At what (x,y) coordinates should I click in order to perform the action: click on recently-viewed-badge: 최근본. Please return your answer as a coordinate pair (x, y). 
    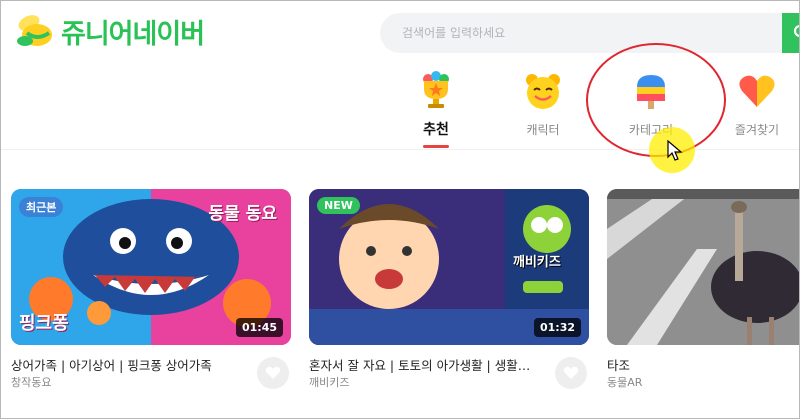
    Looking at the image, I should click on (41, 207).